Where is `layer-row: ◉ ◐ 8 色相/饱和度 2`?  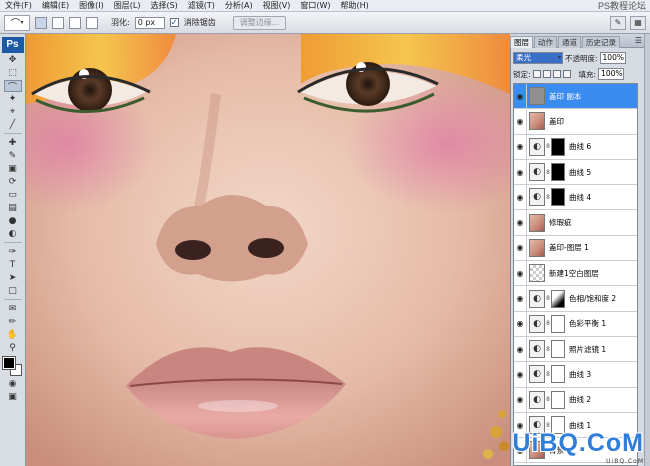 layer-row: ◉ ◐ 8 色相/饱和度 2 is located at coordinates (575, 299).